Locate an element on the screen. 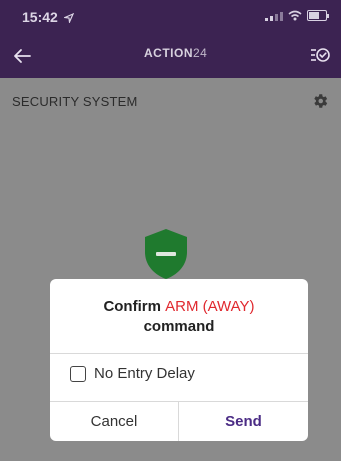 The width and height of the screenshot is (341, 461). logo-text: ACTION is located at coordinates (168, 53).